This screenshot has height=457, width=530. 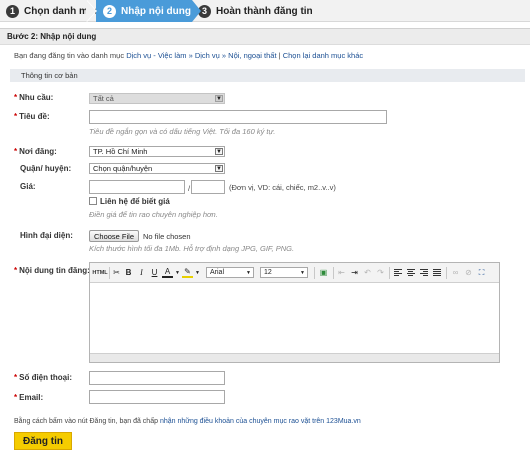 I want to click on title-label: * Tiêu đề:, so click(x=32, y=116).